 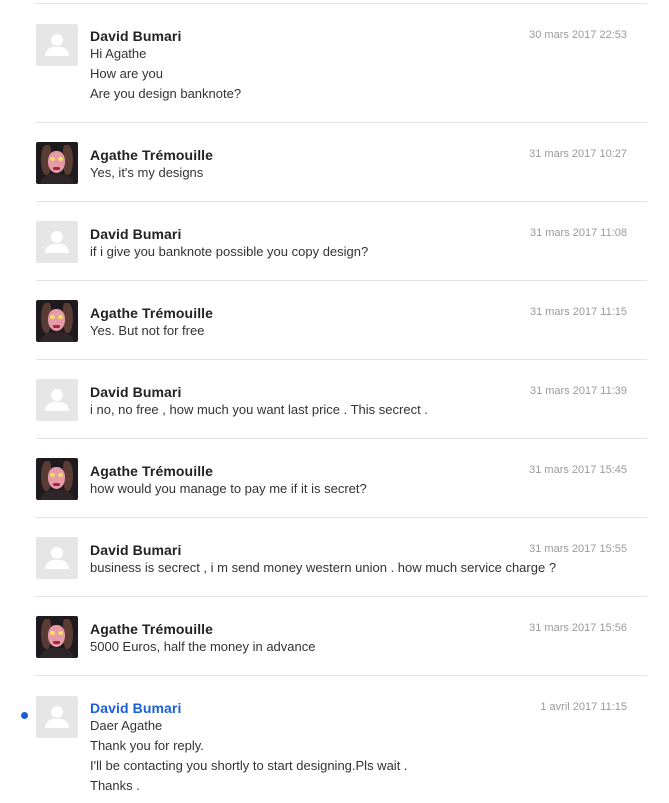 I want to click on message-line: Thanks ., so click(x=115, y=785).